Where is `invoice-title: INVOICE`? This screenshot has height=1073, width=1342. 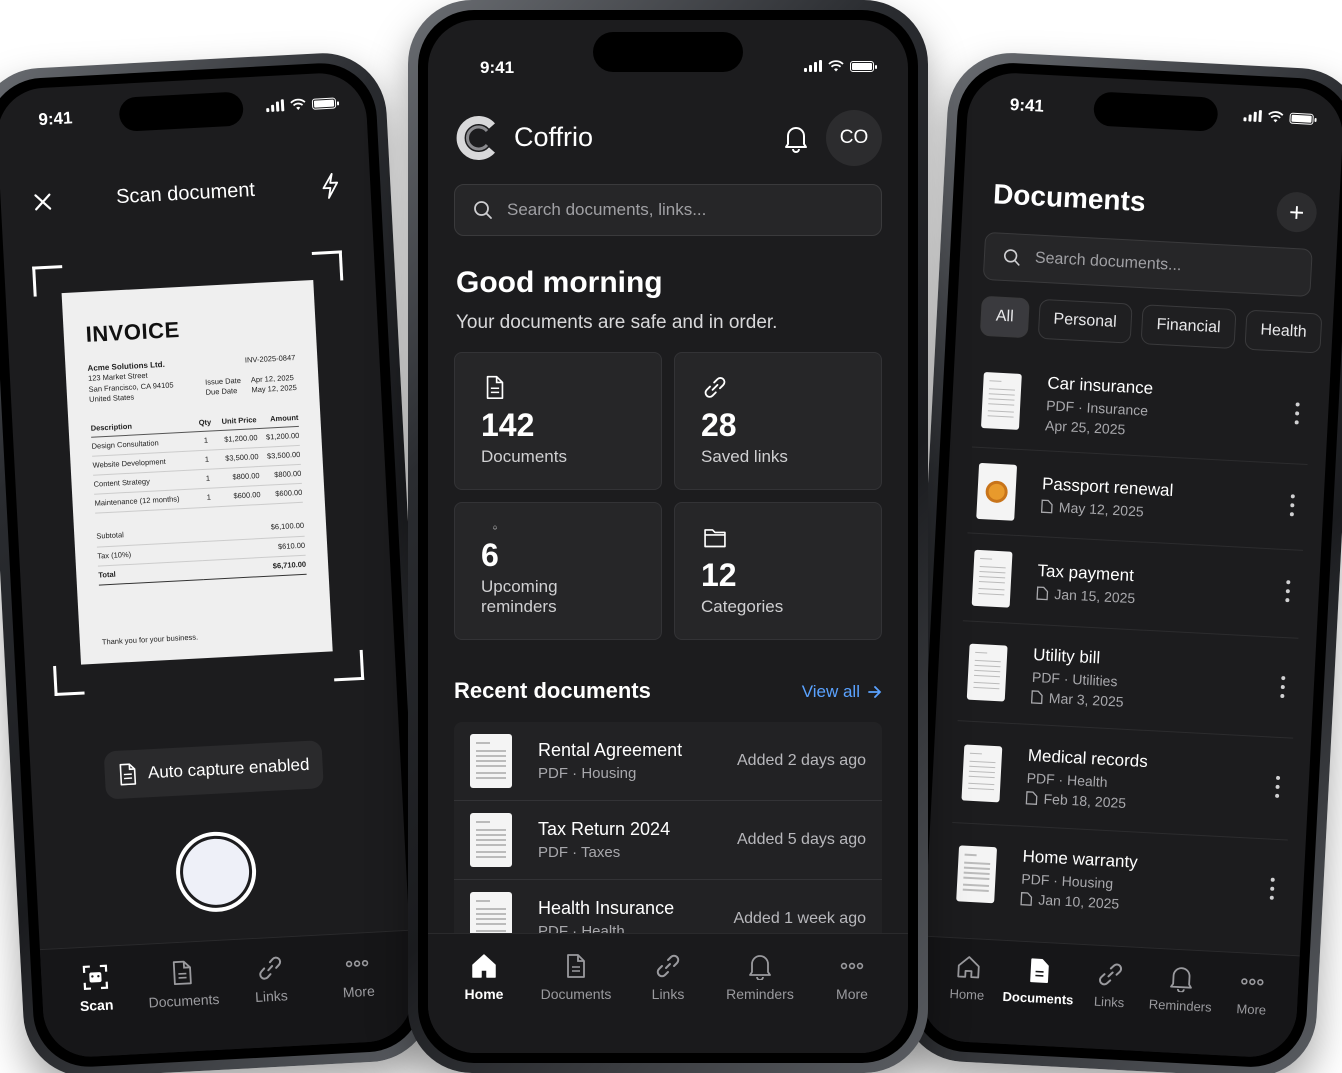 invoice-title: INVOICE is located at coordinates (133, 332).